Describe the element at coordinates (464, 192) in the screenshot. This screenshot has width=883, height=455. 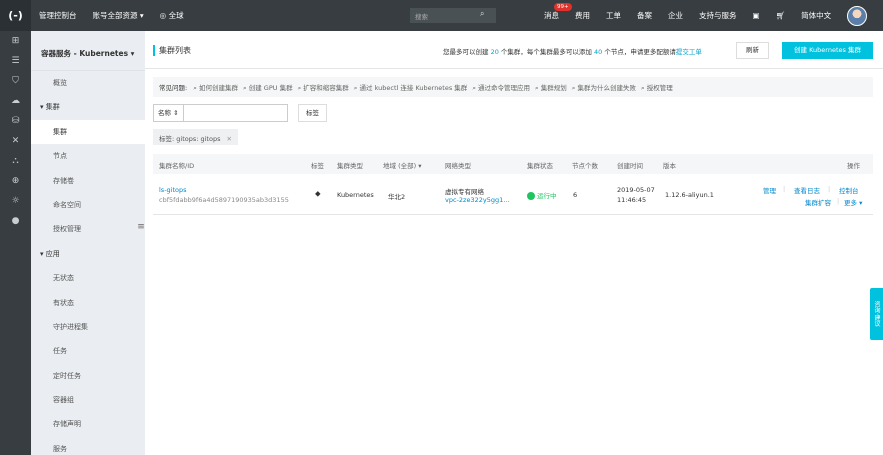
I see `network-type: 虚拟专有网络` at that location.